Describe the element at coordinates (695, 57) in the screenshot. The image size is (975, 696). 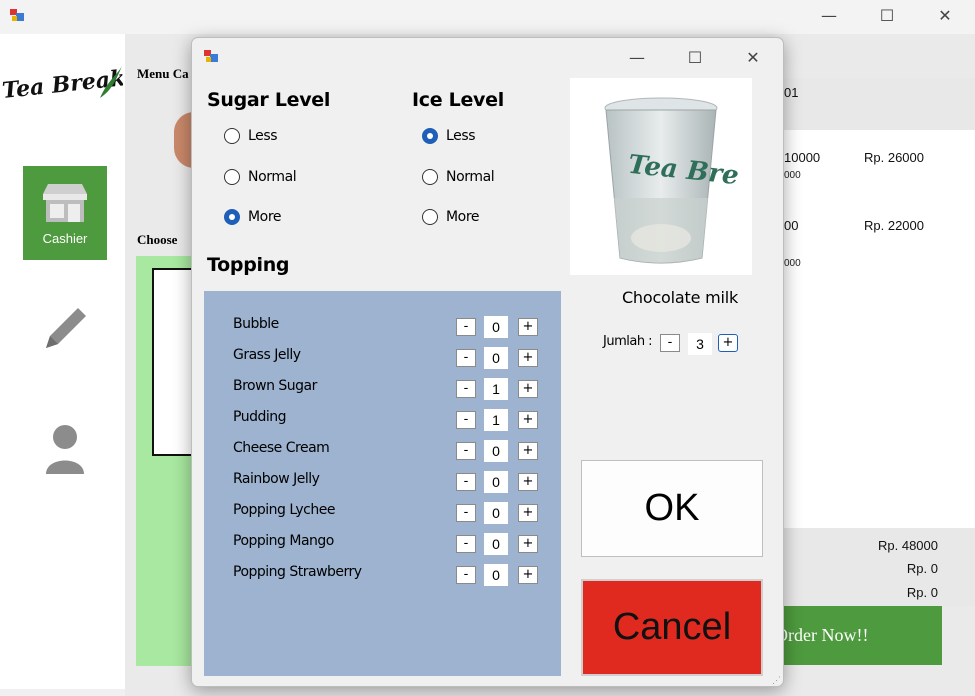
I see `dialog-maximize-button: ☐` at that location.